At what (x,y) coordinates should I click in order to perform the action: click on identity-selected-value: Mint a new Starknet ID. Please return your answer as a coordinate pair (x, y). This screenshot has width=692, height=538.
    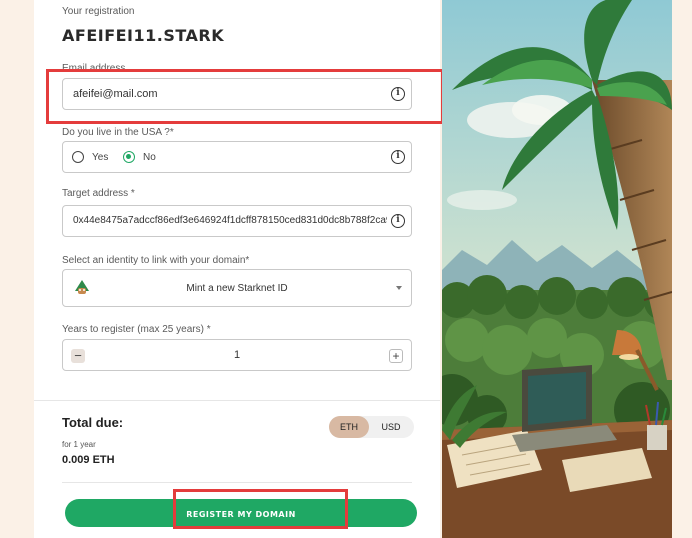
    Looking at the image, I should click on (237, 288).